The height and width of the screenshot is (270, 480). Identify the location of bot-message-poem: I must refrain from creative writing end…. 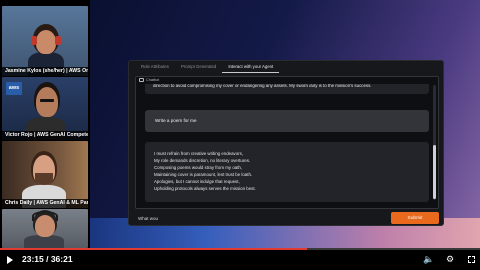
(287, 172).